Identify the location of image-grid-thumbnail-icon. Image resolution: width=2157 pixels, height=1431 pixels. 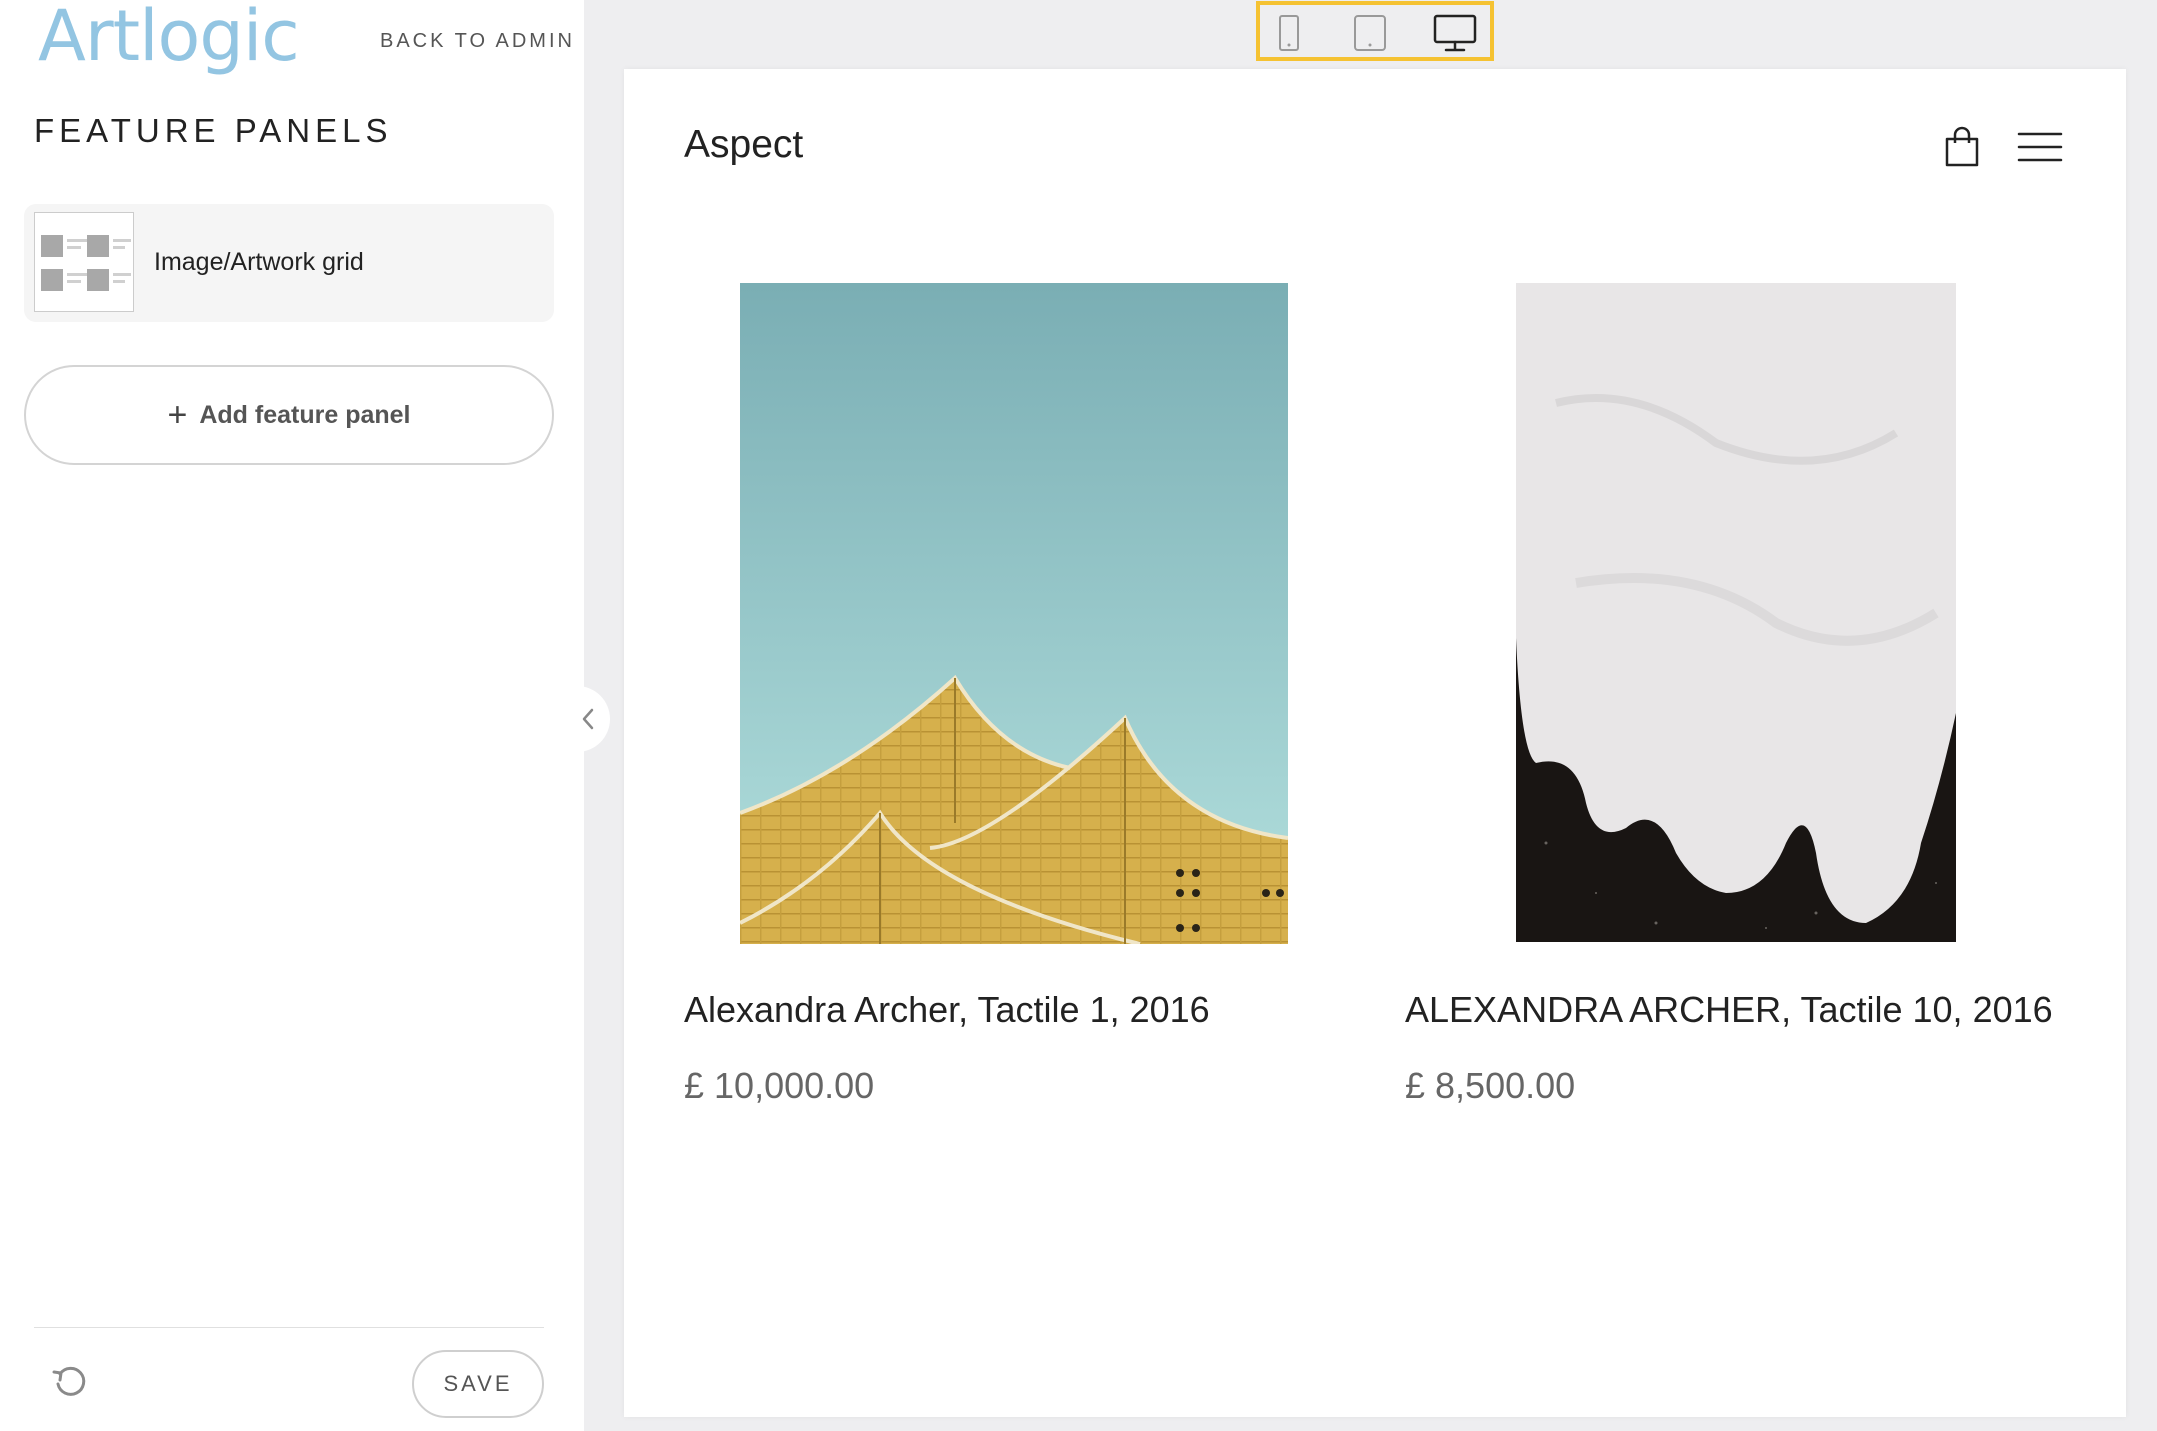
(84, 262).